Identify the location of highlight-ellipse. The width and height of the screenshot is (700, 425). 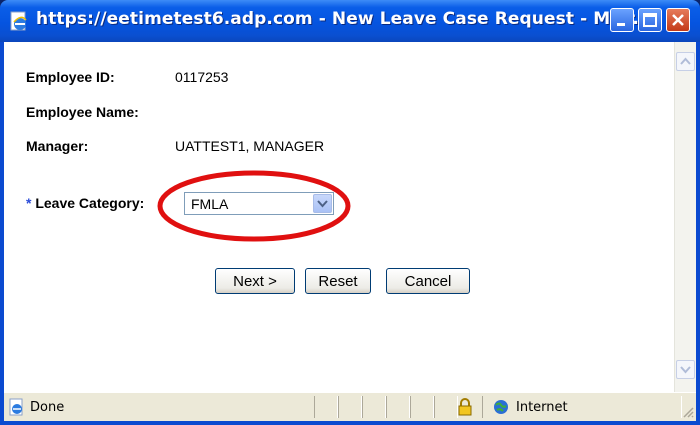
(254, 206).